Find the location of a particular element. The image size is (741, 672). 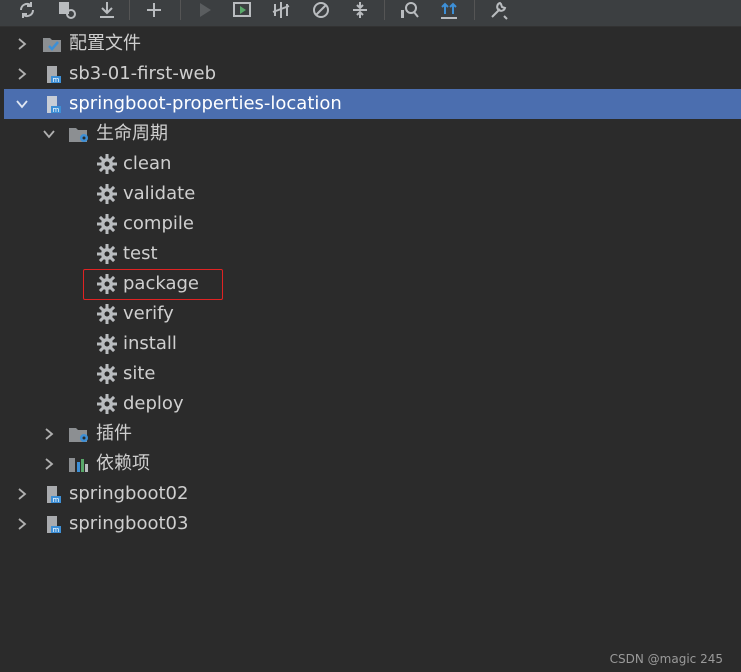

tree-item-label: springboot02 is located at coordinates (129, 493).